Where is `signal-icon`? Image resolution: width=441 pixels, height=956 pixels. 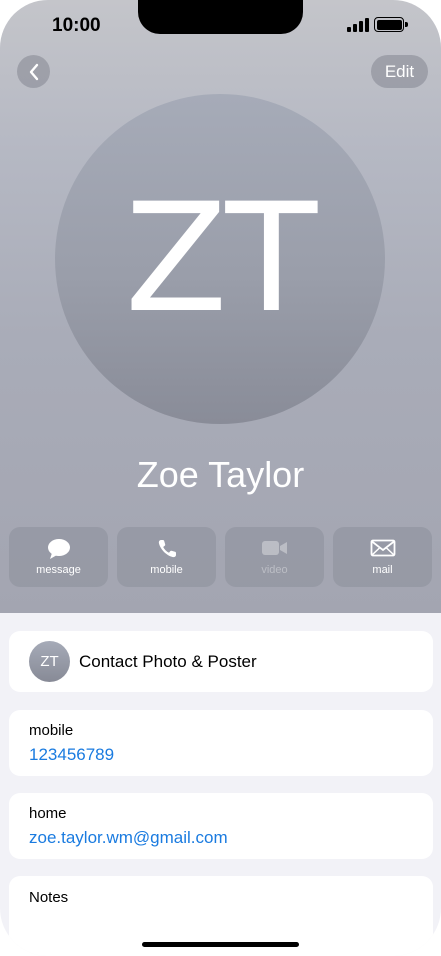
signal-icon is located at coordinates (358, 25).